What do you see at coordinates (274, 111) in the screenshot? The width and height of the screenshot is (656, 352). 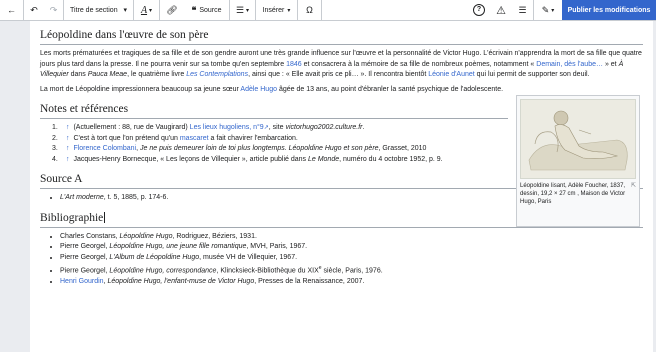 I see `section-heading-notes: Notes et références` at bounding box center [274, 111].